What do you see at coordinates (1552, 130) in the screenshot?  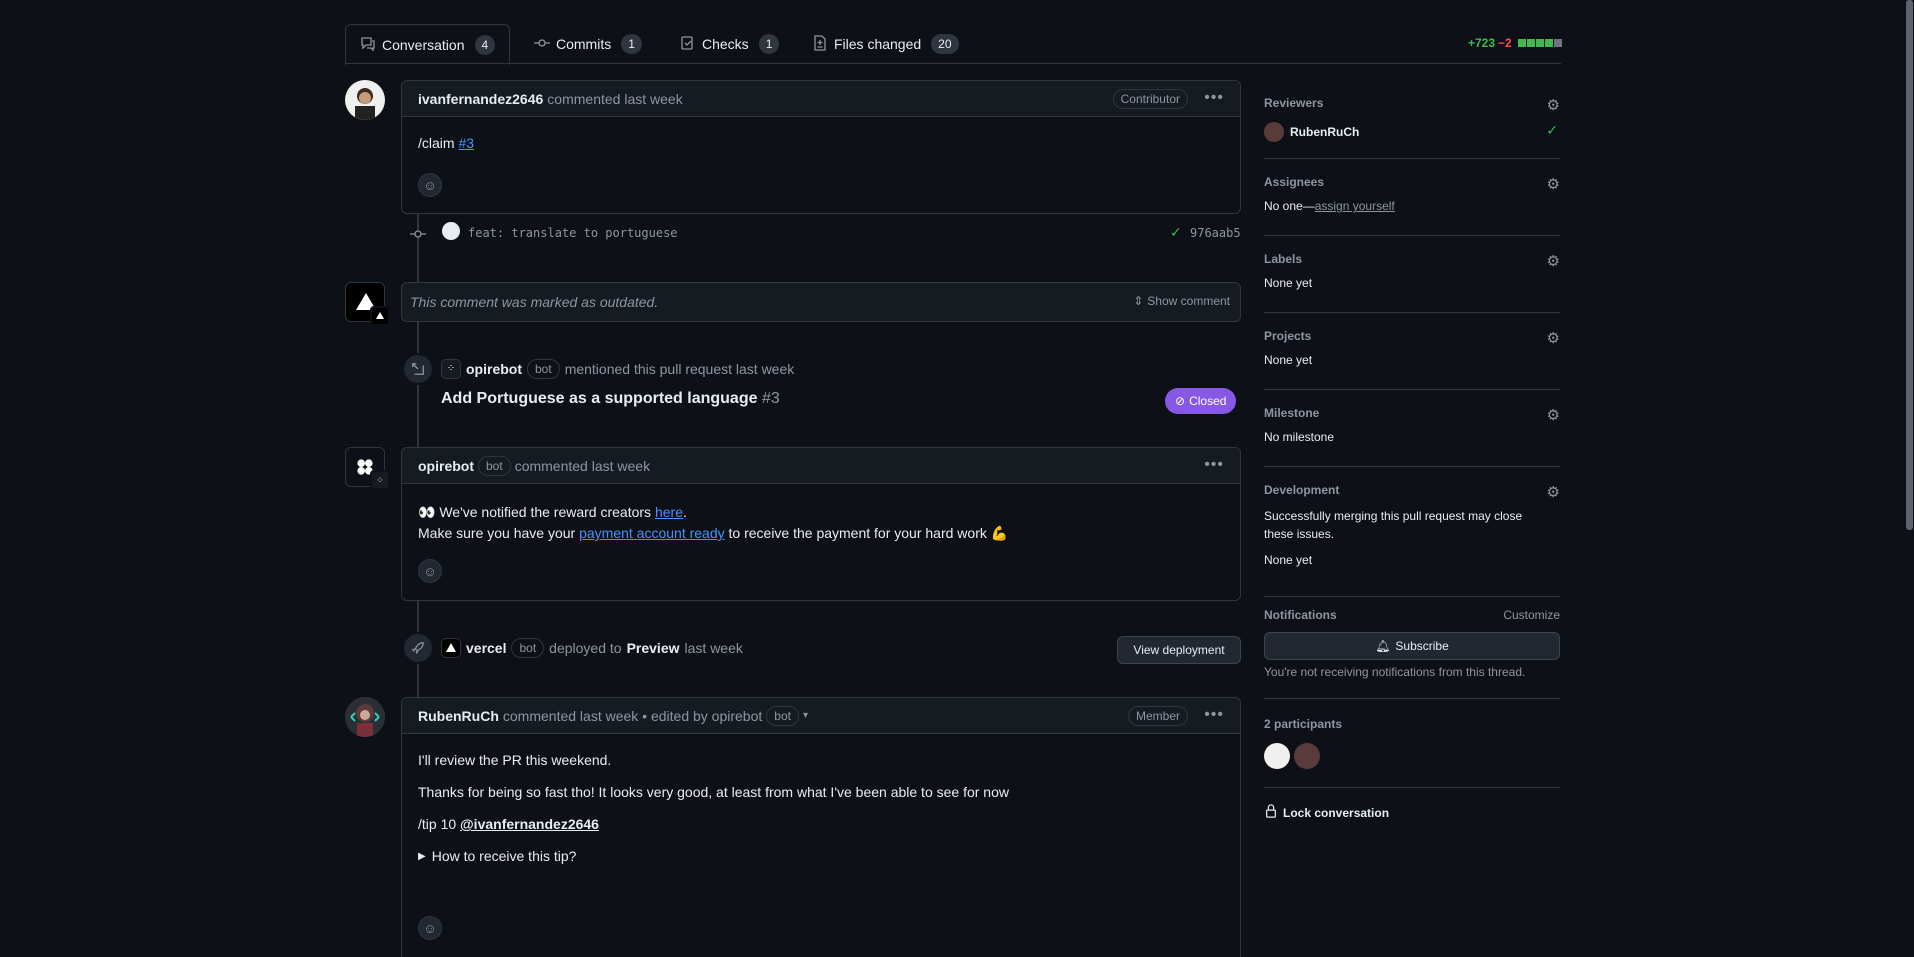 I see `approved-check-icon: ✓` at bounding box center [1552, 130].